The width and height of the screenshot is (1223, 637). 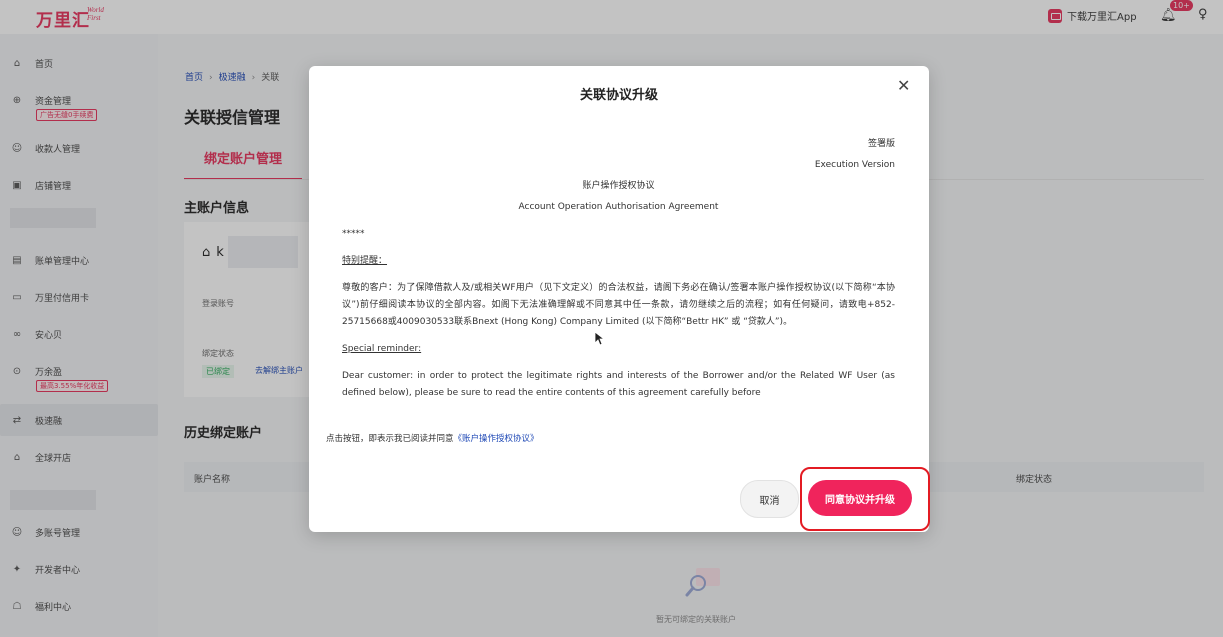 What do you see at coordinates (854, 165) in the screenshot?
I see `version-en: Execution Version` at bounding box center [854, 165].